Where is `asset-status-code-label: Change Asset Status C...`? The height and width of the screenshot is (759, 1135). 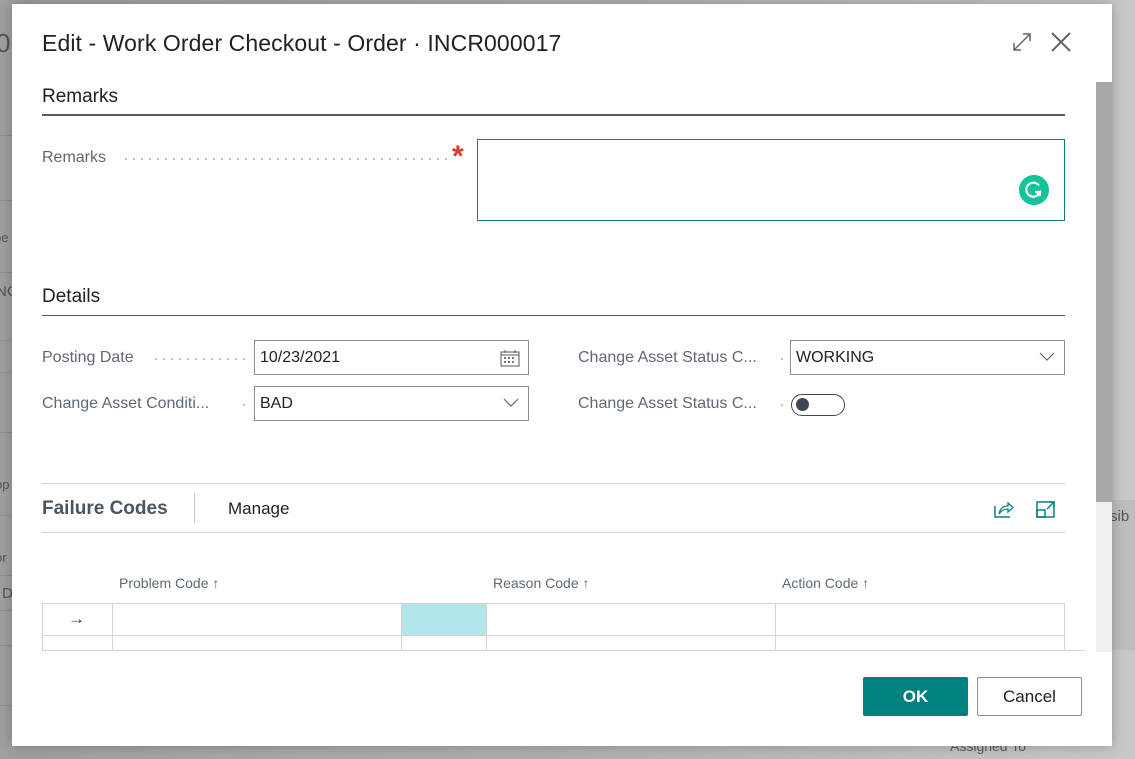
asset-status-code-label: Change Asset Status C... is located at coordinates (667, 357).